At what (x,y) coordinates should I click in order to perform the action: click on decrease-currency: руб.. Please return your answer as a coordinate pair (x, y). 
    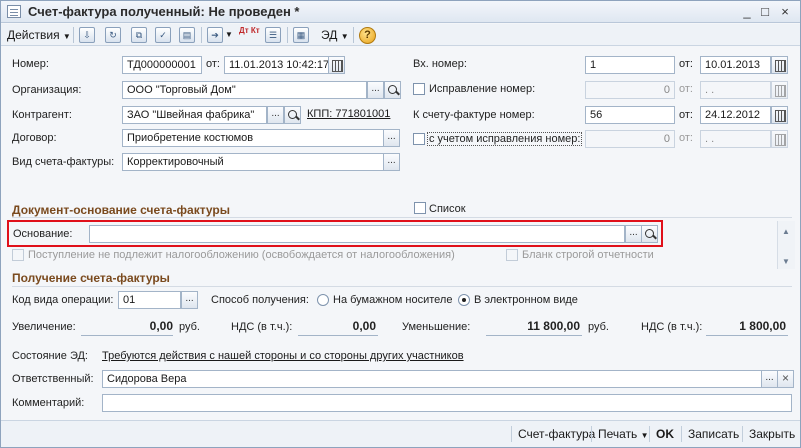
    Looking at the image, I should click on (598, 327).